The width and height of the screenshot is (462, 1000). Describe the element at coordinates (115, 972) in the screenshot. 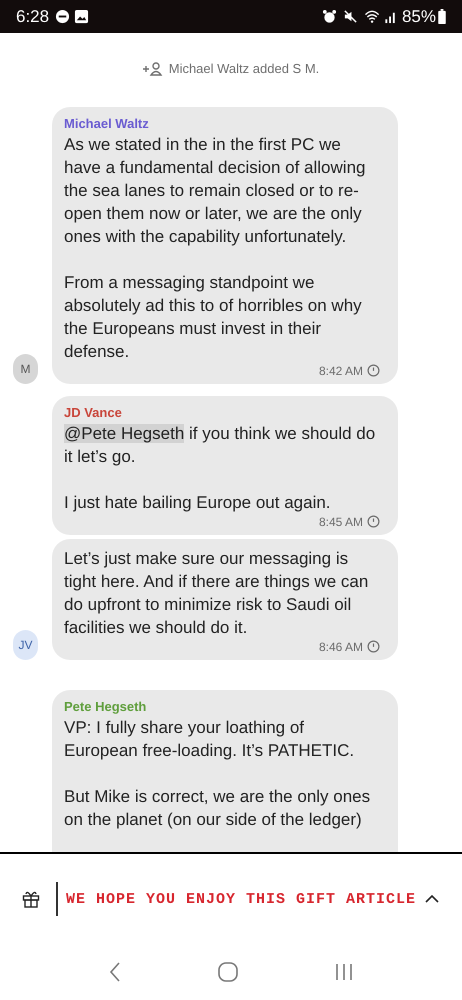

I see `back-icon` at that location.